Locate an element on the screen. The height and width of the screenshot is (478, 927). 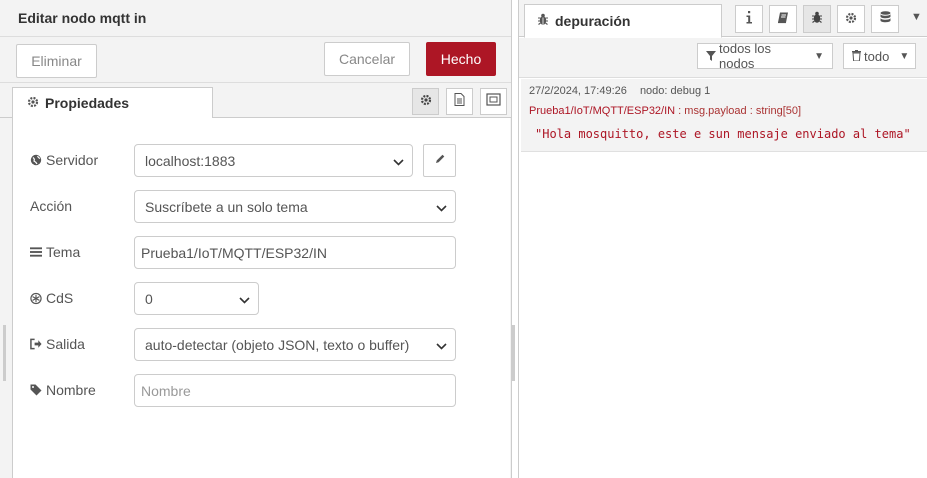
debug-message-node: nodo: debug 1 is located at coordinates (675, 91).